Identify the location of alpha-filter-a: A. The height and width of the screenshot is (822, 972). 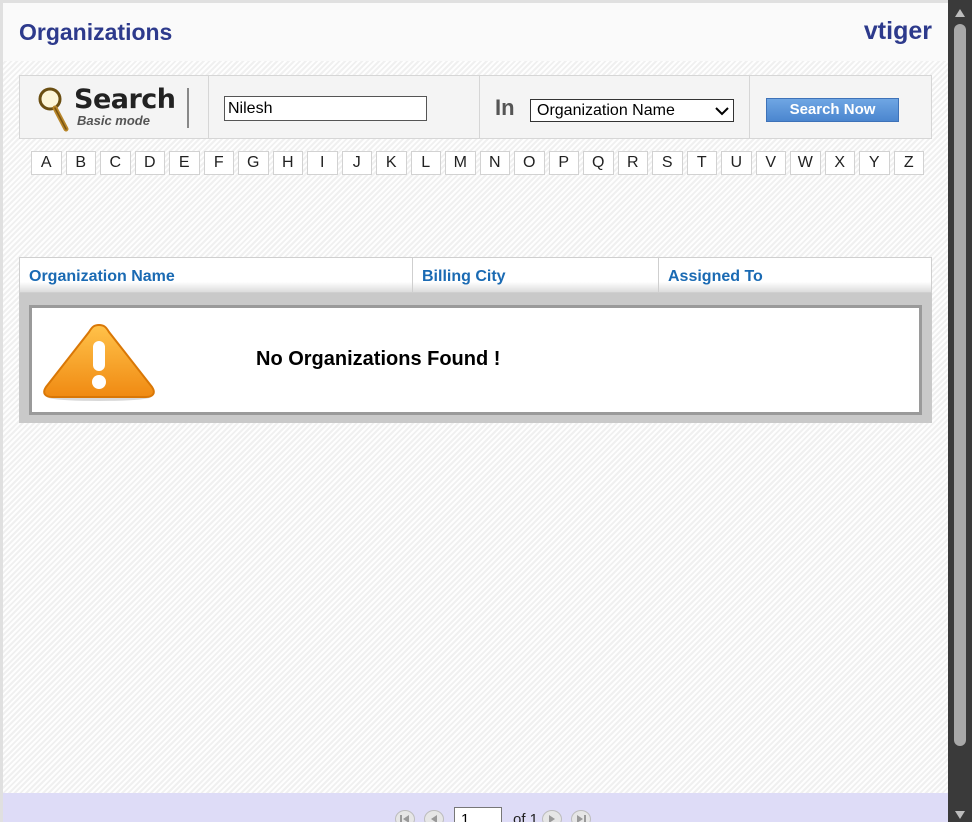
(46, 163).